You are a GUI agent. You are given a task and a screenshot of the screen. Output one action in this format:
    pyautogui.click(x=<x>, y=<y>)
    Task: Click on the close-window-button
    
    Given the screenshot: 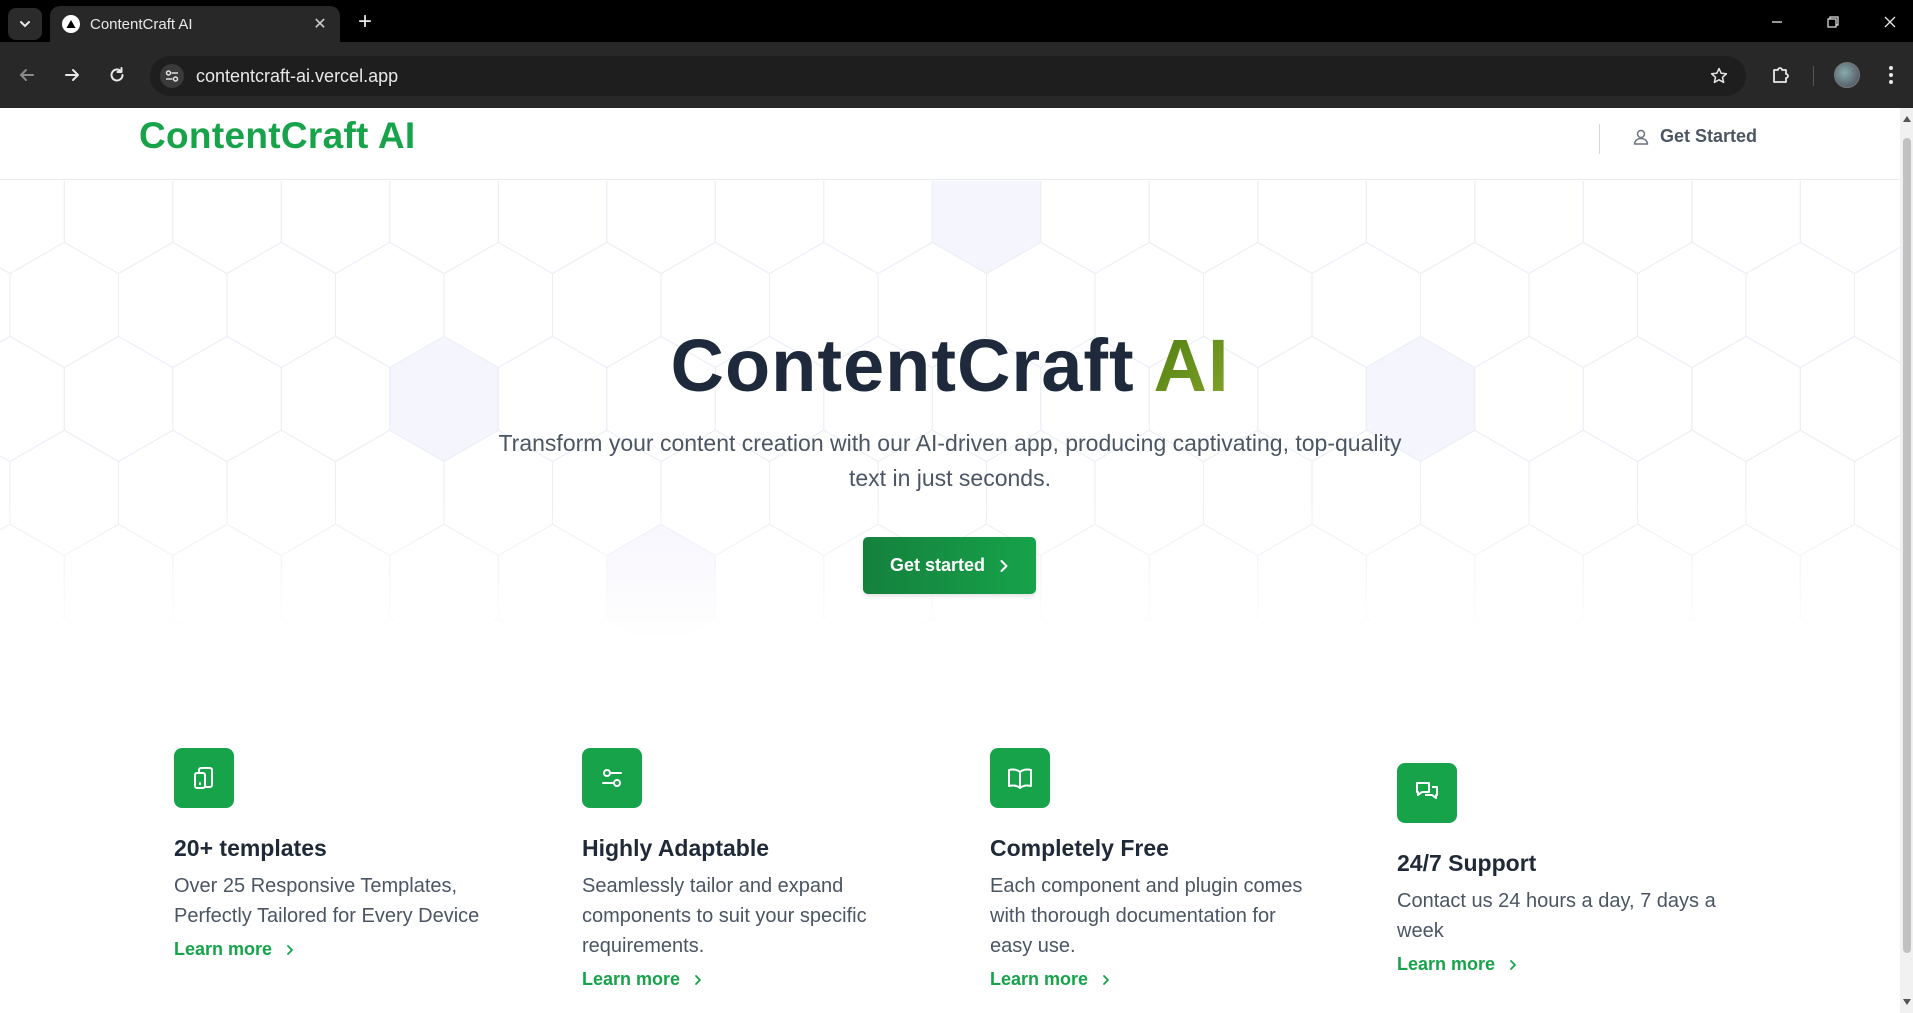 What is the action you would take?
    pyautogui.click(x=1890, y=22)
    